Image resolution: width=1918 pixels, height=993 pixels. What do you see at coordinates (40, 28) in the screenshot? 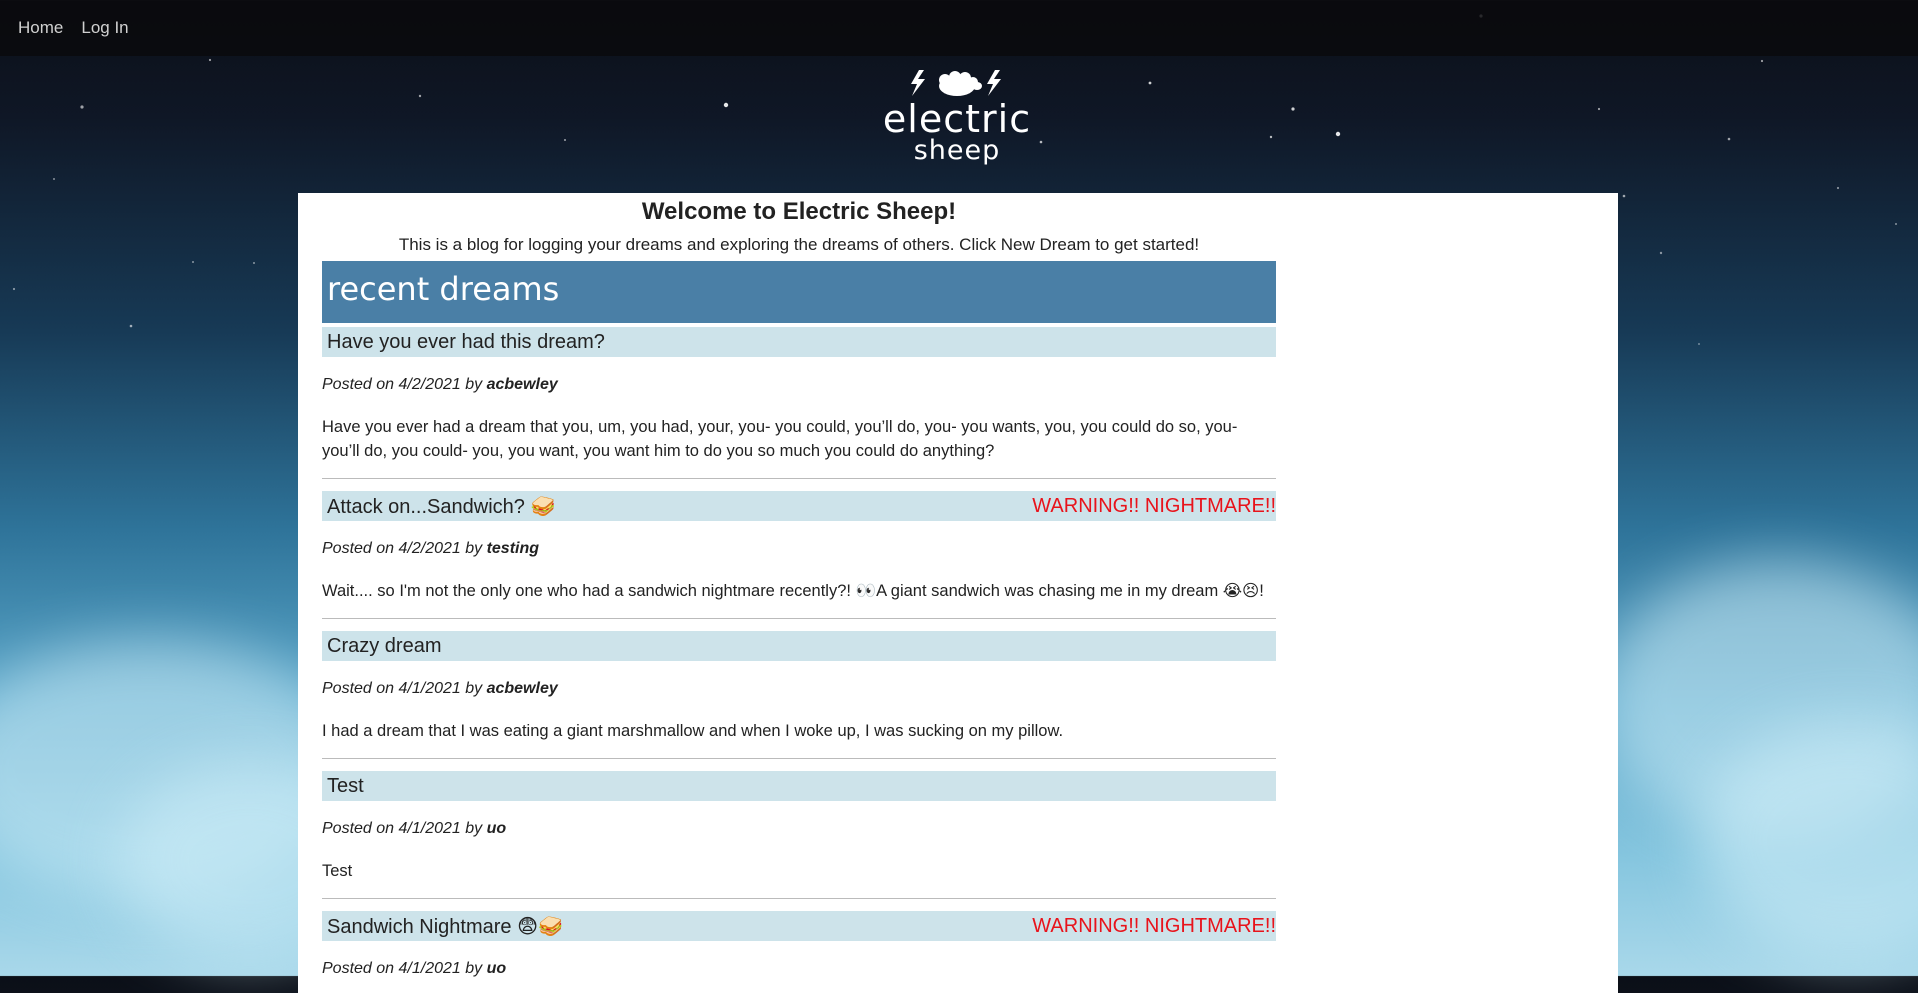
I see `nav-home-link: Home` at bounding box center [40, 28].